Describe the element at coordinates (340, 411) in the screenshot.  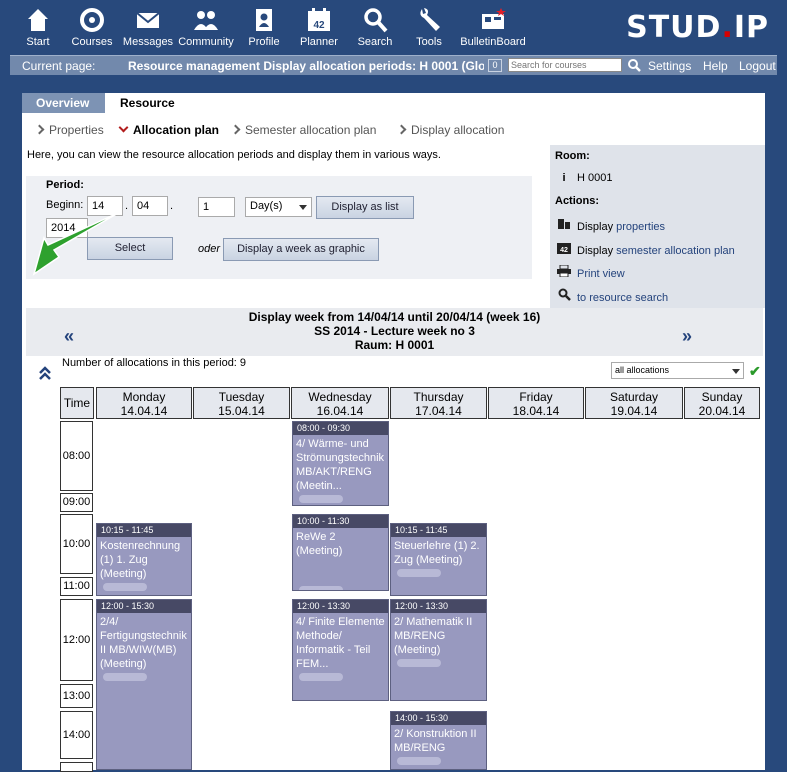
I see `day-date: 16.04.14` at that location.